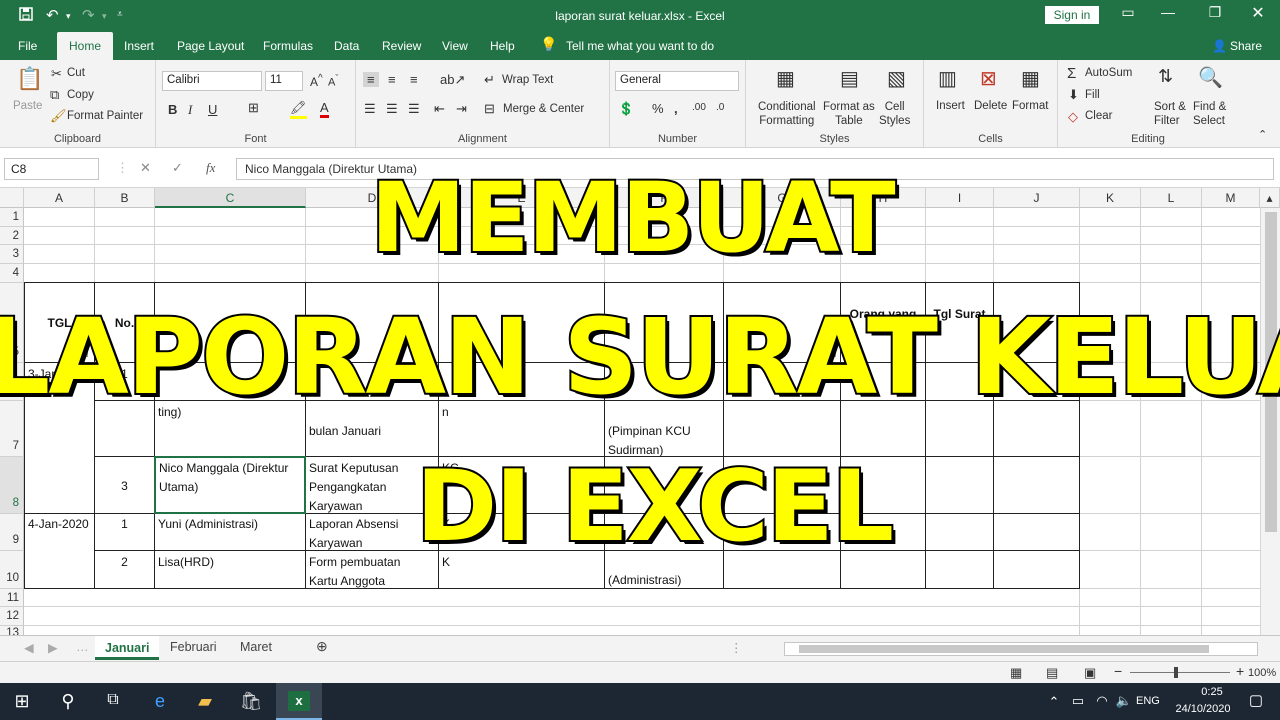 The image size is (1280, 720). What do you see at coordinates (736, 647) in the screenshot?
I see `tab-split-icon: ⋮` at bounding box center [736, 647].